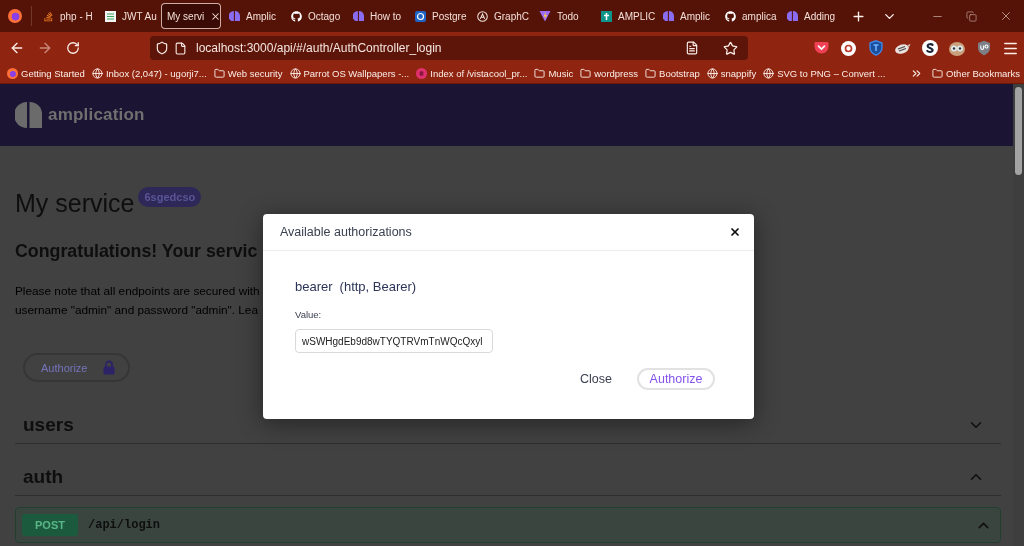 The height and width of the screenshot is (546, 1024). What do you see at coordinates (109, 367) in the screenshot?
I see `lock-icon` at bounding box center [109, 367].